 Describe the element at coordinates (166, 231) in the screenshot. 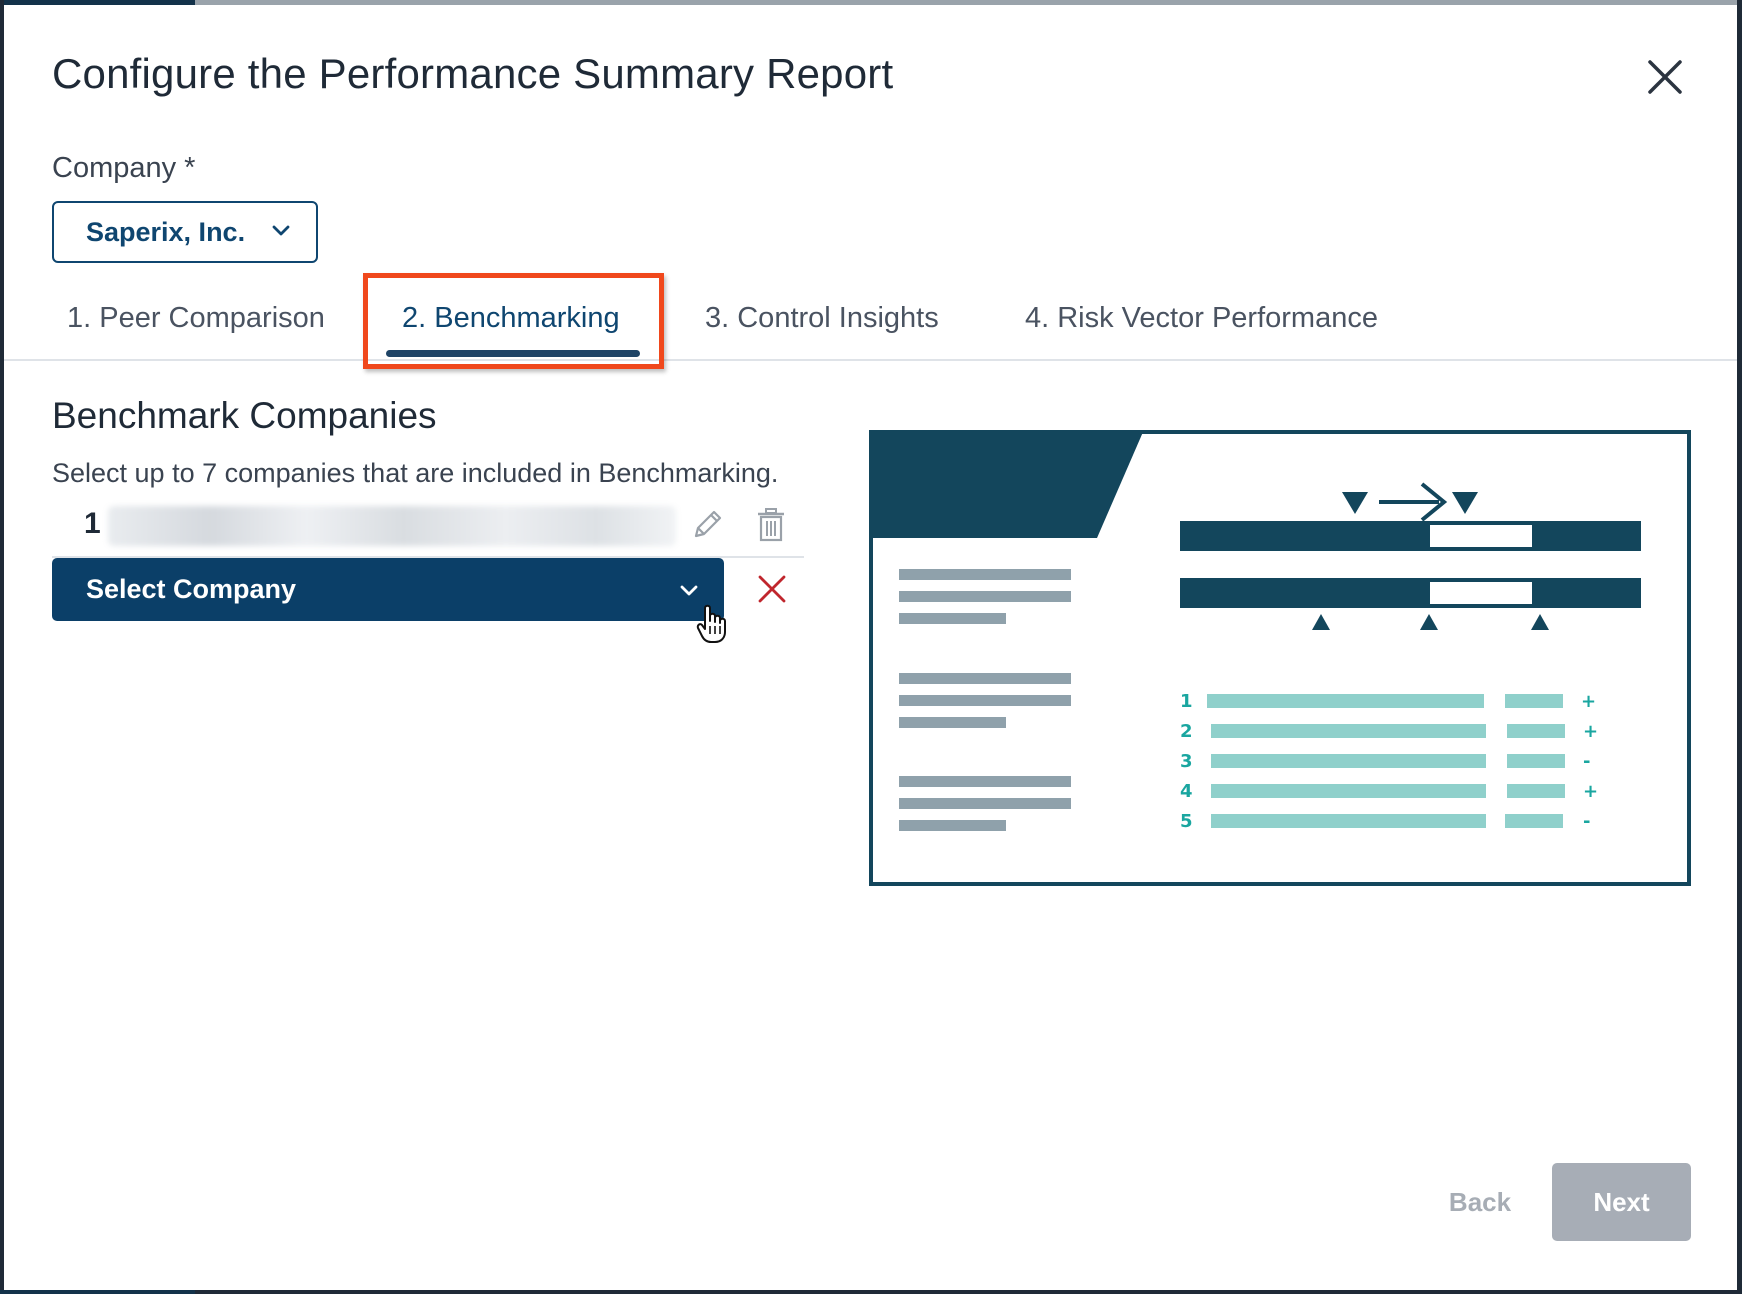

I see `company-select-value: Saperix, Inc.` at that location.